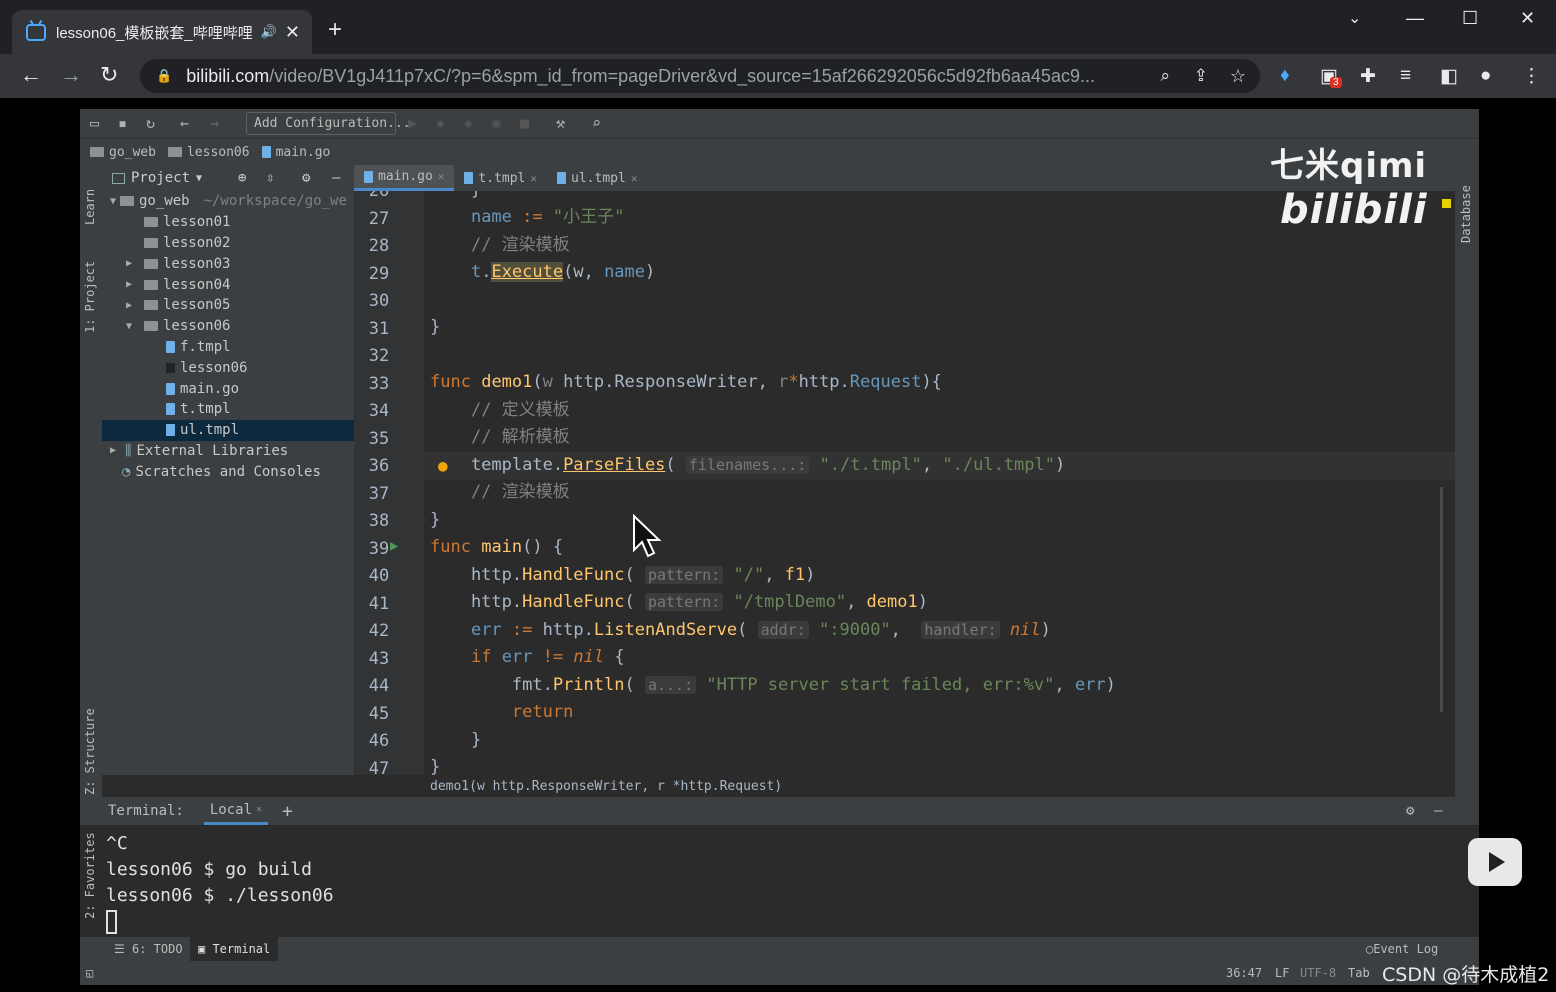 The width and height of the screenshot is (1556, 992). Describe the element at coordinates (778, 27) in the screenshot. I see `browser-tab-strip: lesson06_模板嵌套_哔哩哔哩 🔊 ✕ + ⌄ — ☐ ✕` at that location.